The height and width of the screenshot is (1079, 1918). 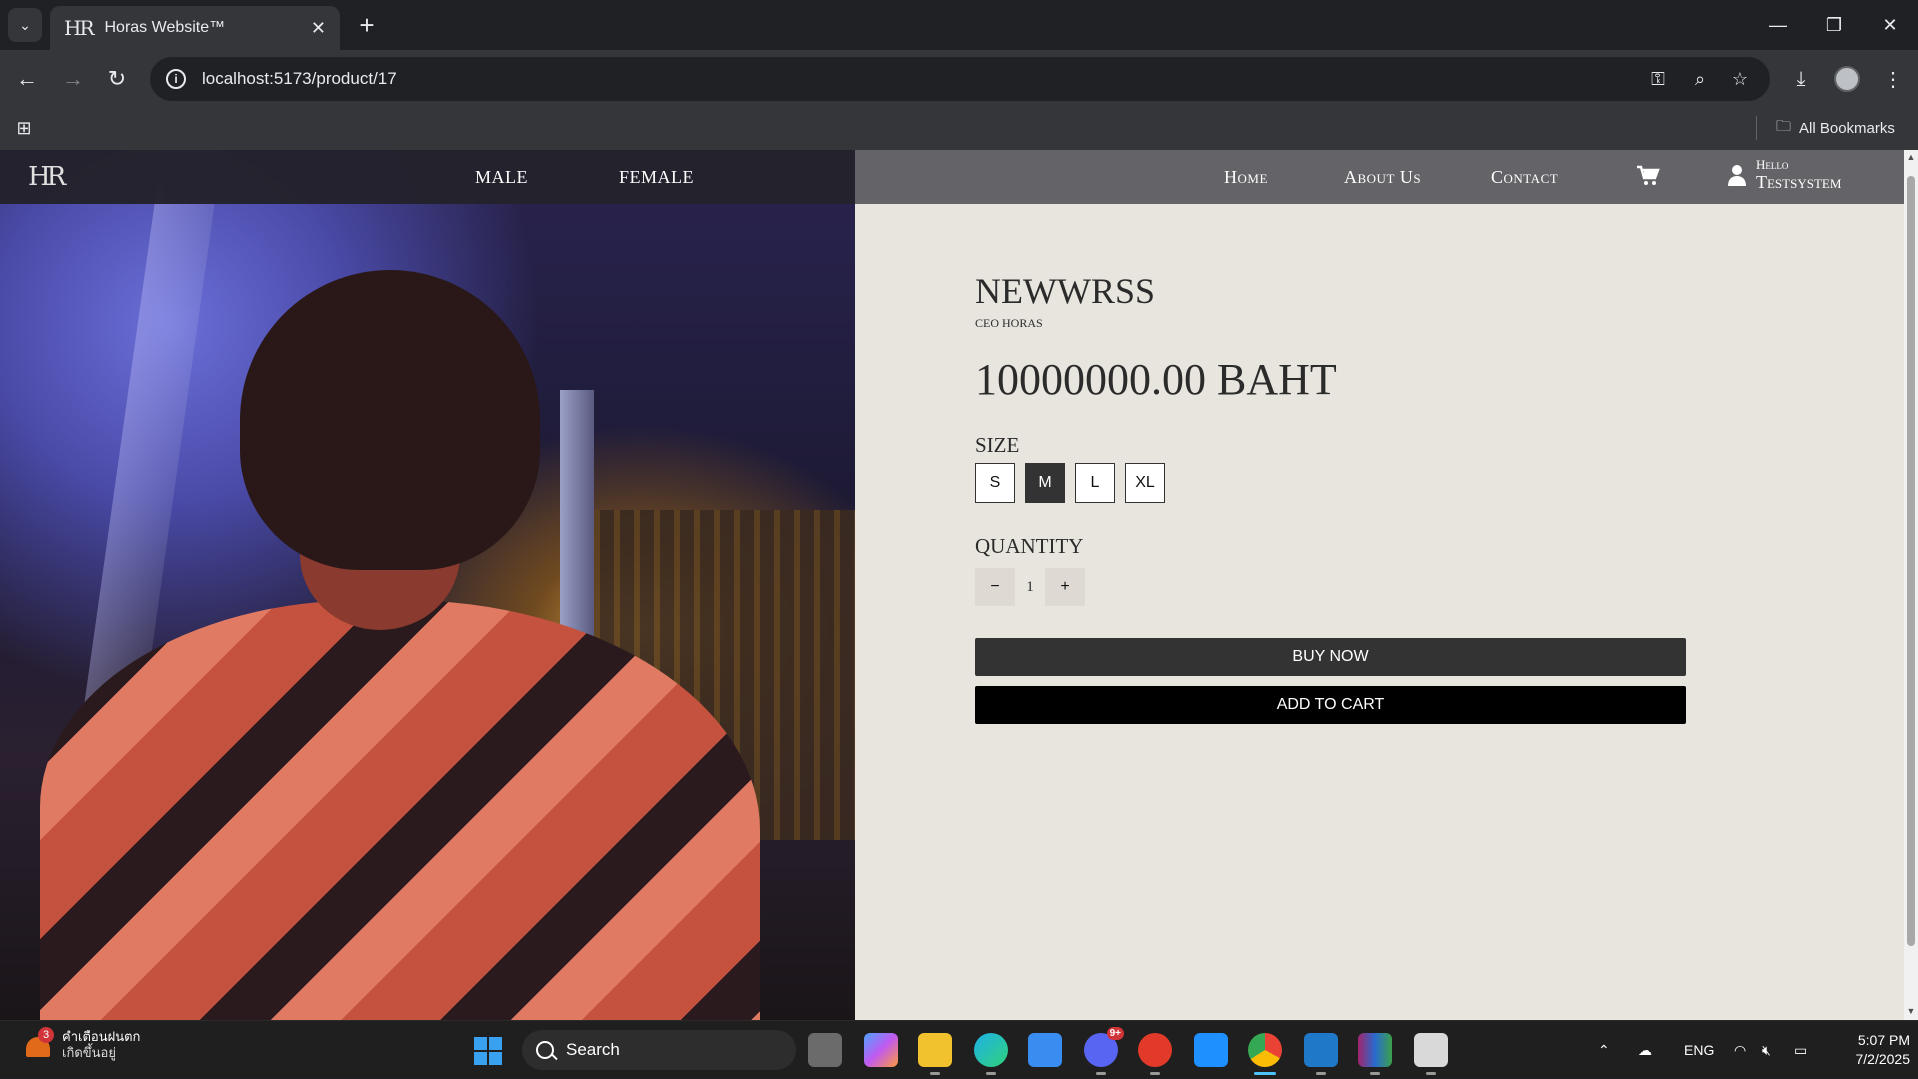 I want to click on quantity-value: 1, so click(x=1030, y=586).